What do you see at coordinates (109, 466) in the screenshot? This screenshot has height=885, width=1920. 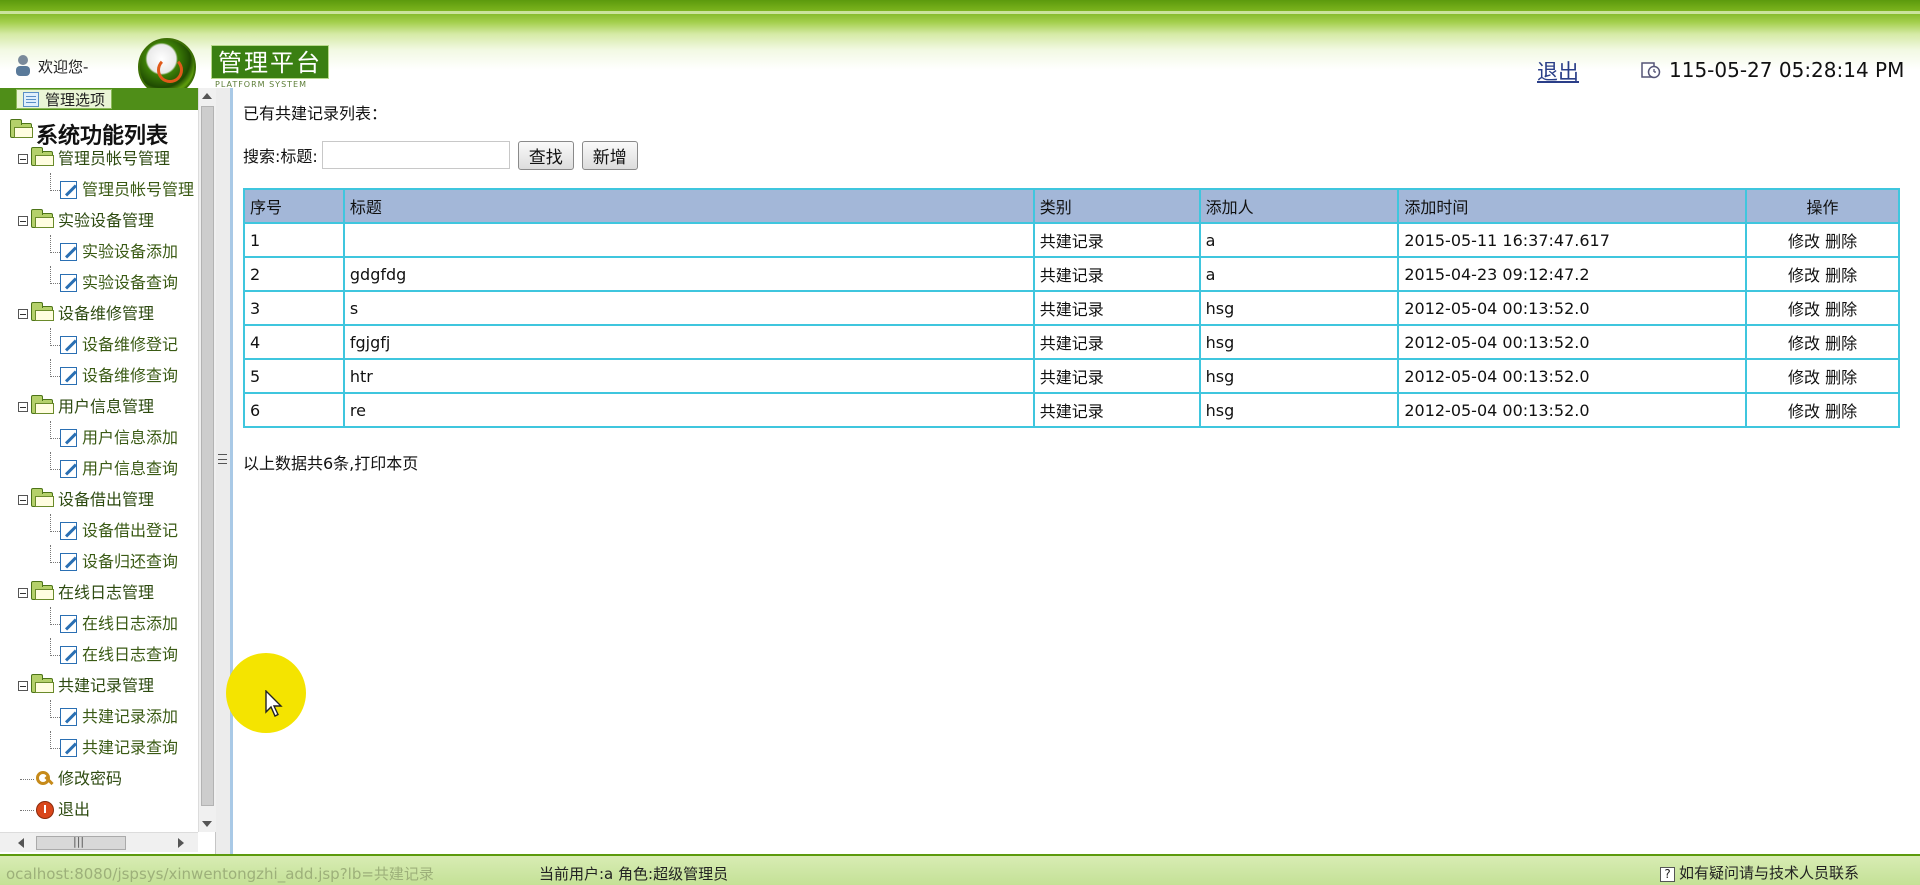 I see `tree-item-user-query: 用户信息查询` at bounding box center [109, 466].